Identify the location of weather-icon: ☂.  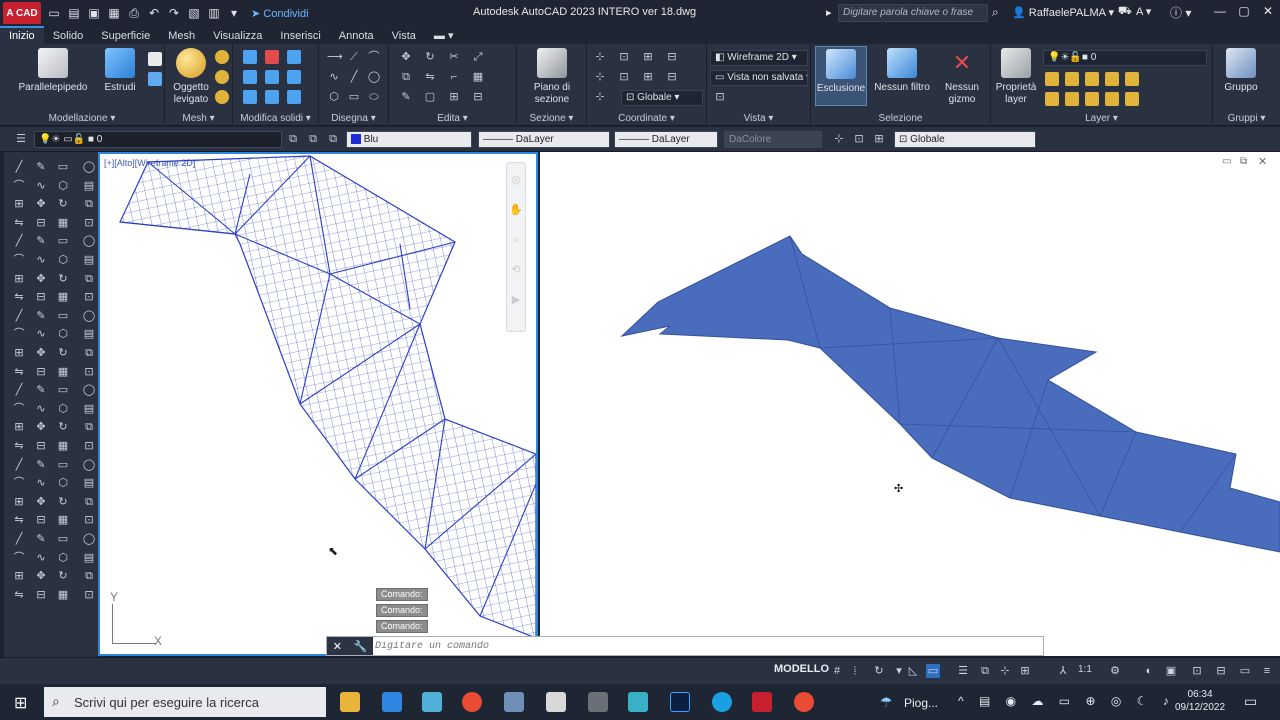
(886, 702).